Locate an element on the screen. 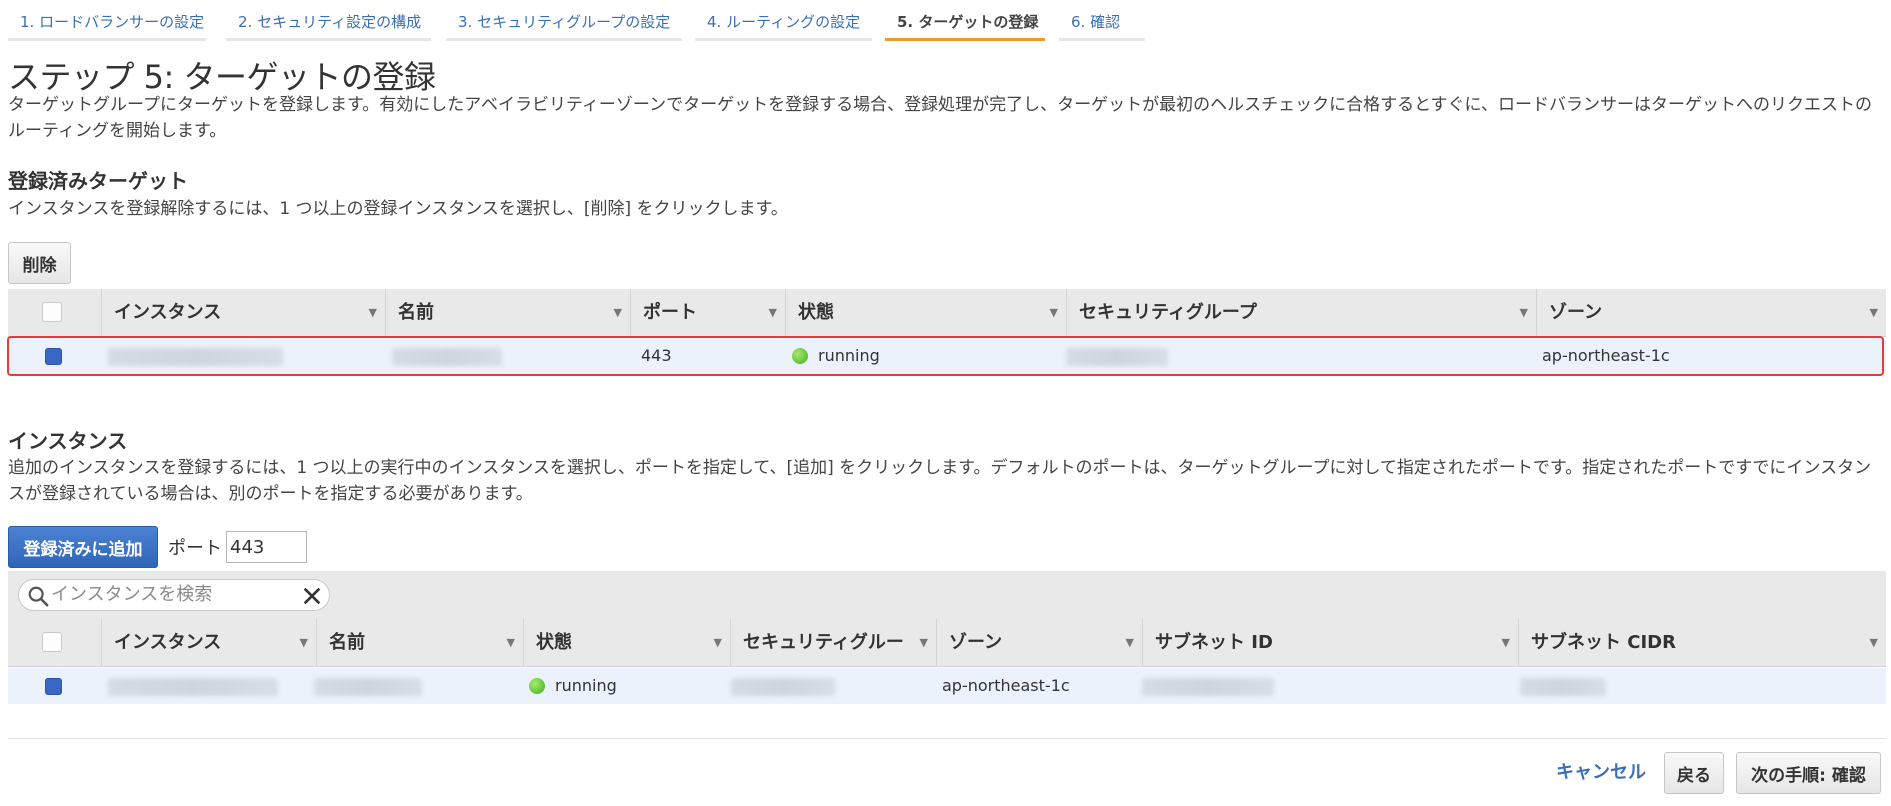 The height and width of the screenshot is (806, 1891). instances-heading: インスタンス is located at coordinates (68, 441).